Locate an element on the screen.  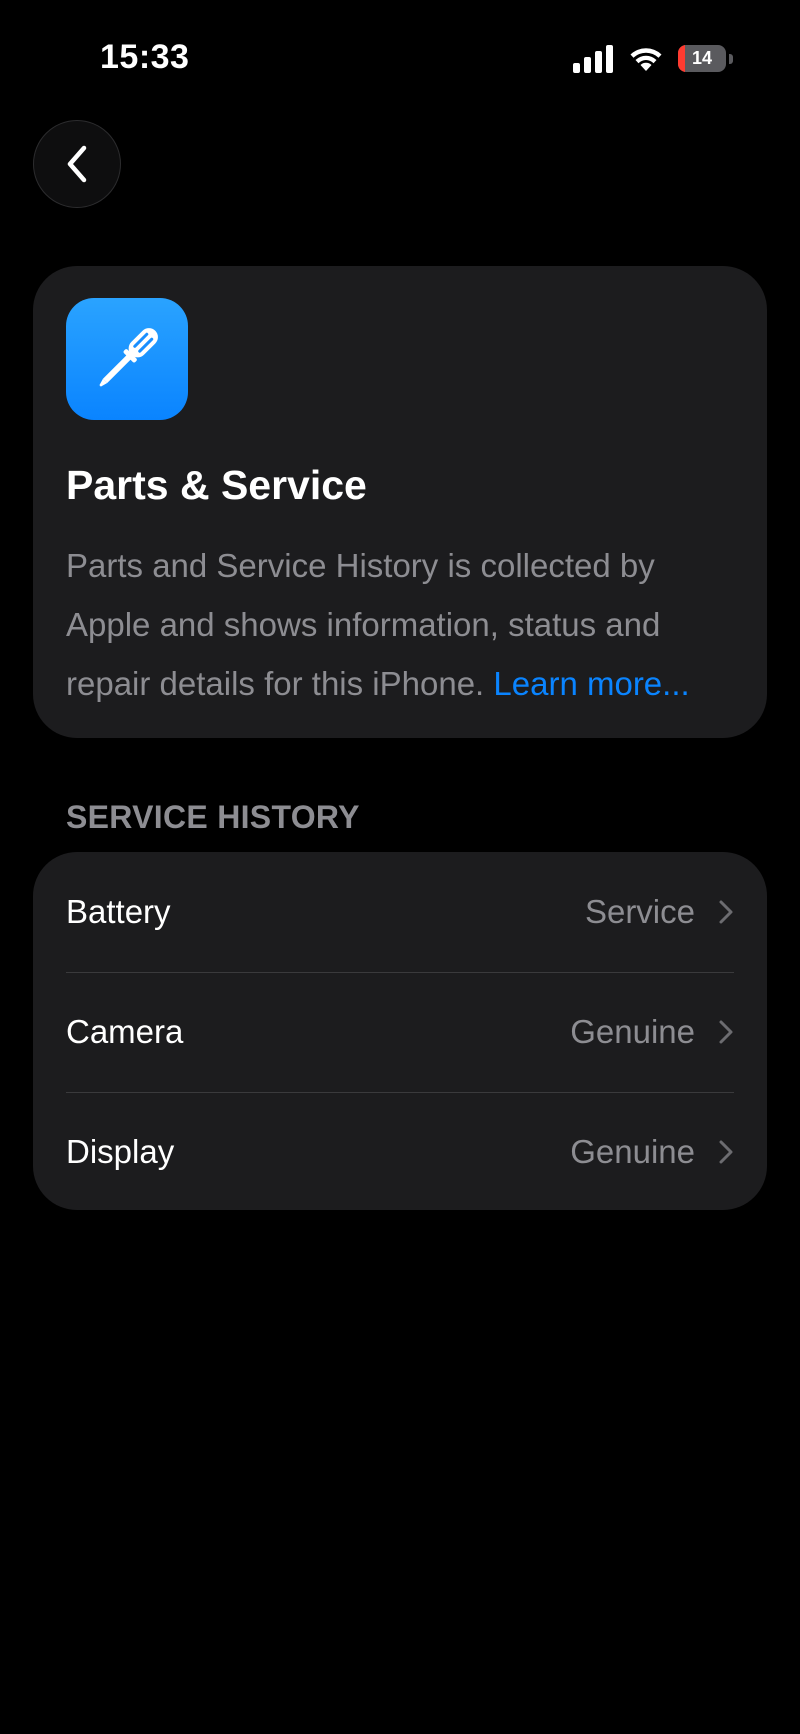
wifi-icon is located at coordinates (646, 59).